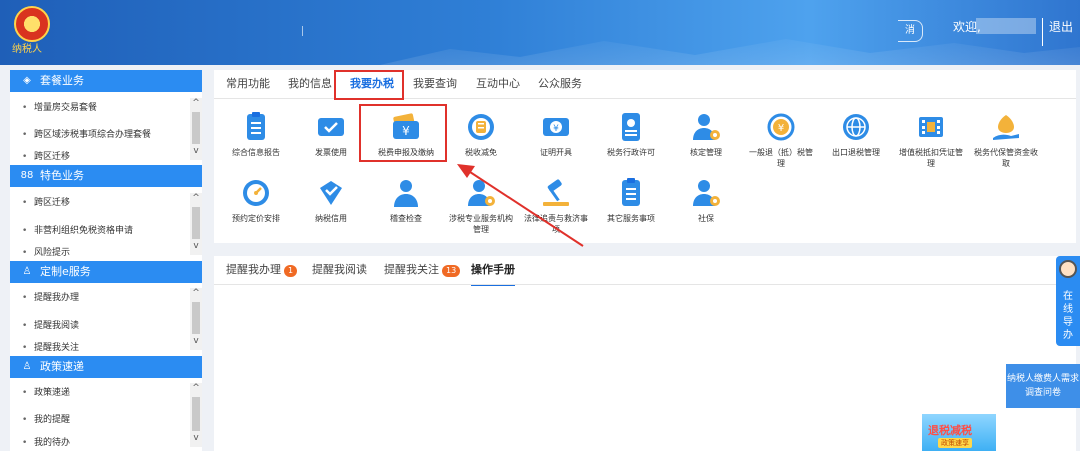 The image size is (1080, 451). I want to click on func-assessment-management: 核定管理, so click(706, 134).